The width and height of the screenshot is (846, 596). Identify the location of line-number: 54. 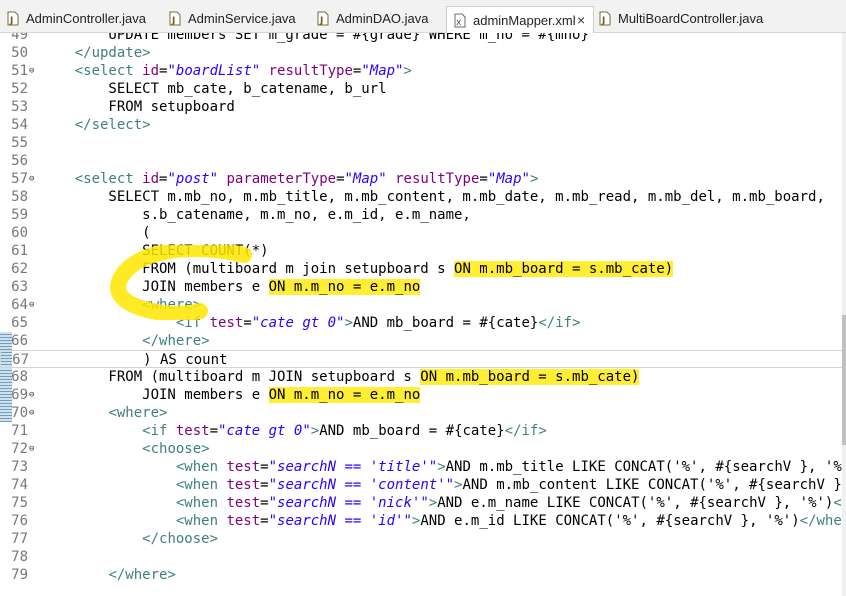
(19, 125).